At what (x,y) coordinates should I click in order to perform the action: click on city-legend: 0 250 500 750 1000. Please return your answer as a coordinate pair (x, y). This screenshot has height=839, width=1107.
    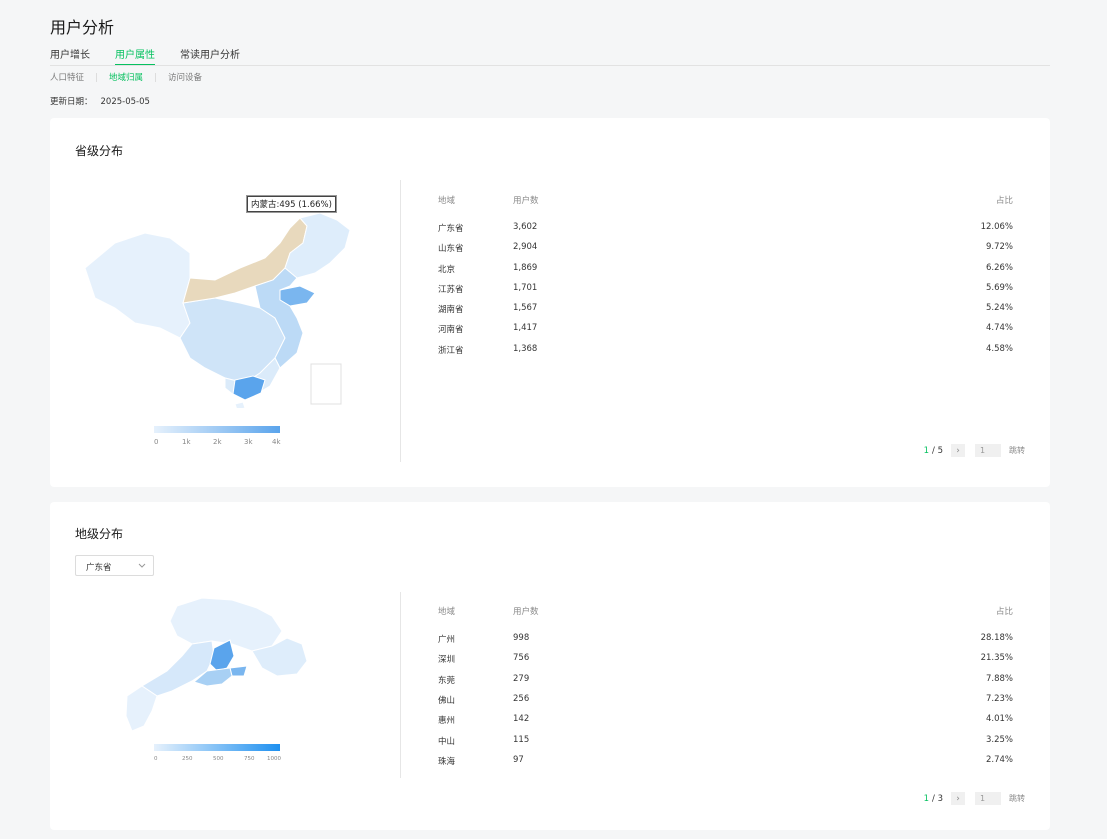
    Looking at the image, I should click on (219, 755).